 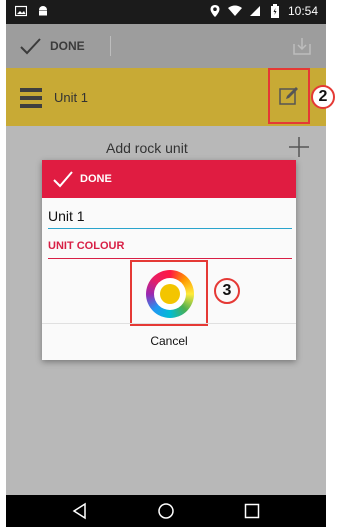 I want to click on edit-icon, so click(x=289, y=96).